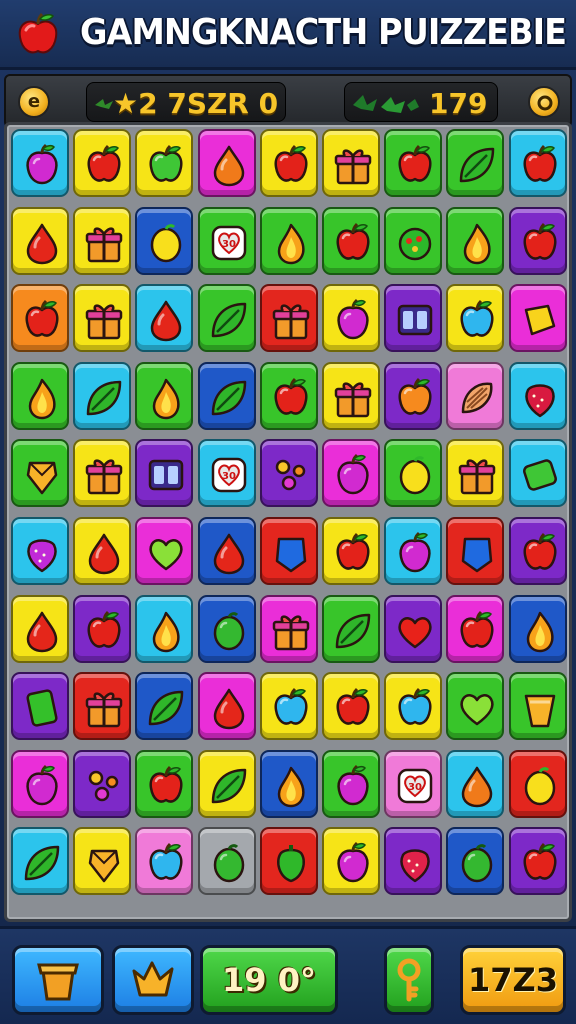  What do you see at coordinates (291, 322) in the screenshot?
I see `gift-icon` at bounding box center [291, 322].